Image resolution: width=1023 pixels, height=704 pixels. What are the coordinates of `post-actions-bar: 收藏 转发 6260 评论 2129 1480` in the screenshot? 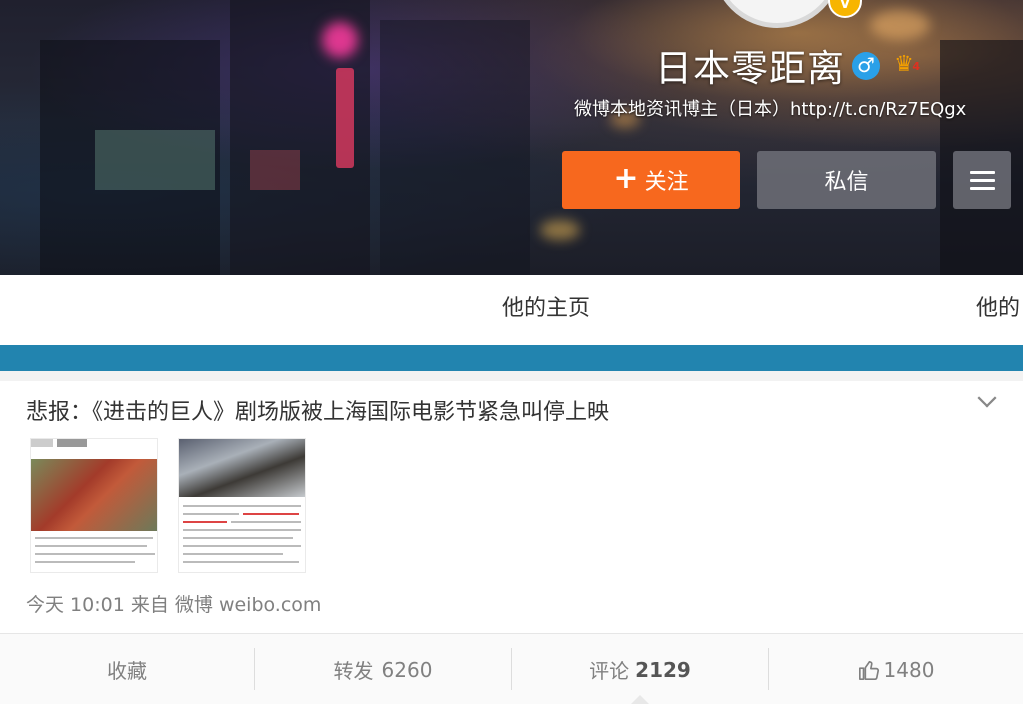 It's located at (511, 668).